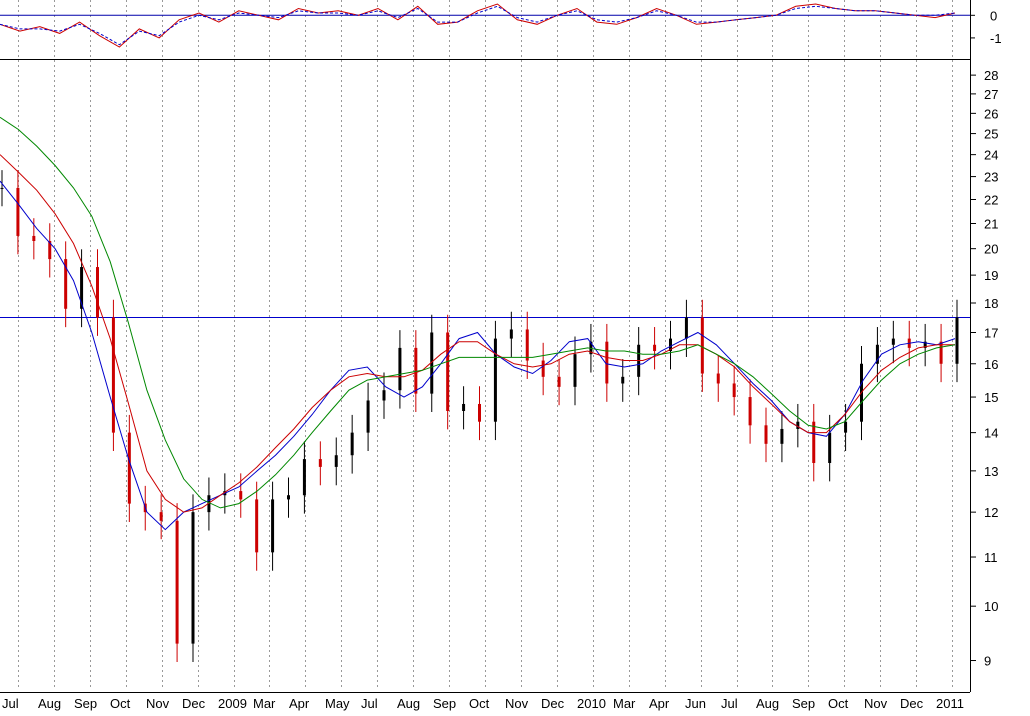  Describe the element at coordinates (991, 471) in the screenshot. I see `price-tick-label: 13` at that location.